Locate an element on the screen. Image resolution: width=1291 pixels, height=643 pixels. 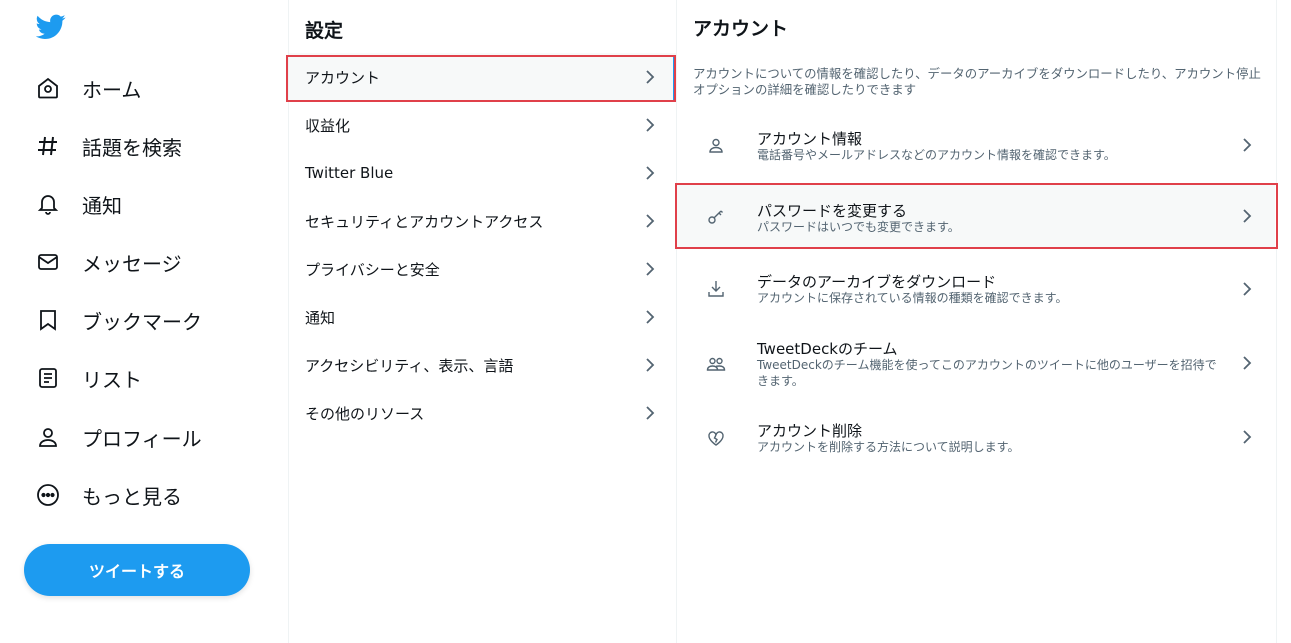
tweet-button: ツイートする is located at coordinates (137, 570).